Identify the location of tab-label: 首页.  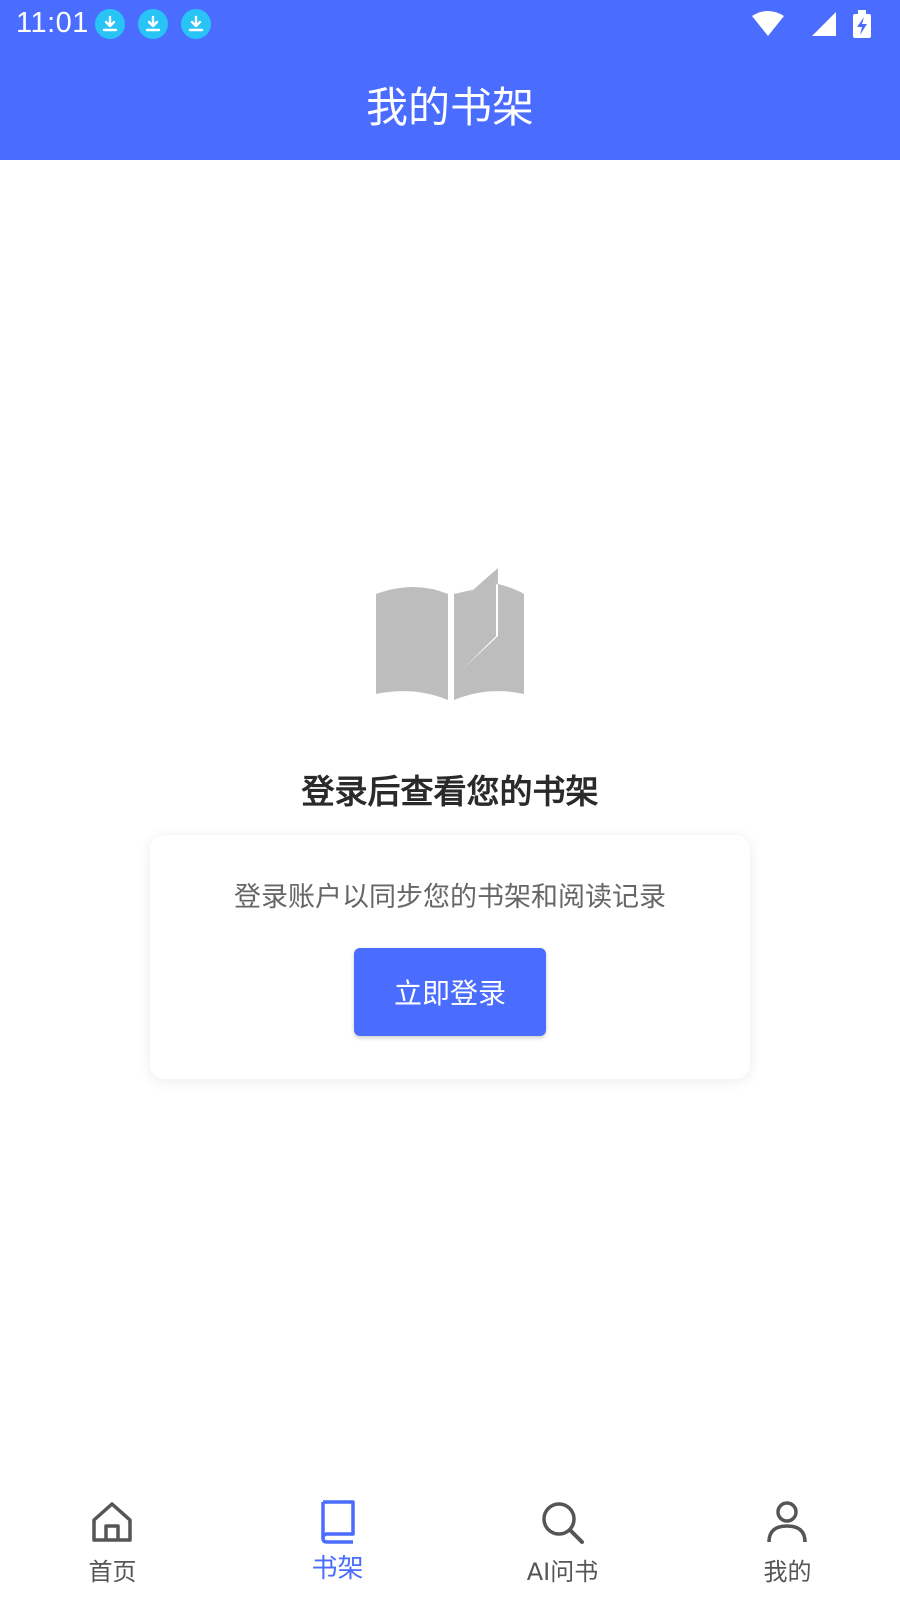
(112, 1572).